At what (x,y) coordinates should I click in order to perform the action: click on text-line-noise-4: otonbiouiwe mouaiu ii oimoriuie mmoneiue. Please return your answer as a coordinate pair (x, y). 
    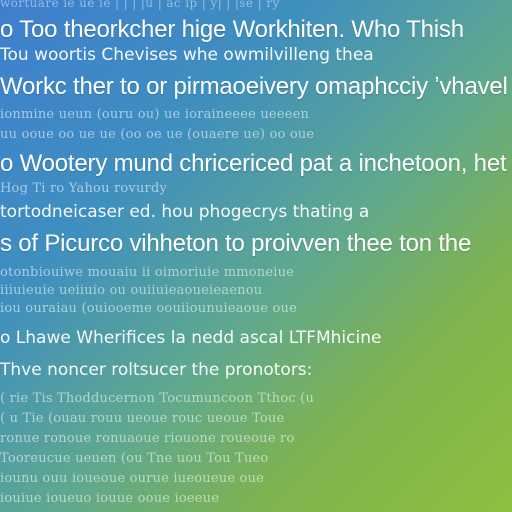
    Looking at the image, I should click on (147, 272).